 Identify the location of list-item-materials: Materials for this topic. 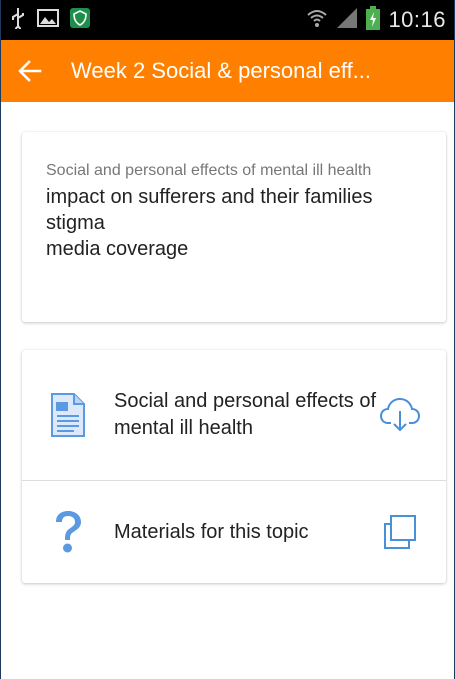
(234, 532).